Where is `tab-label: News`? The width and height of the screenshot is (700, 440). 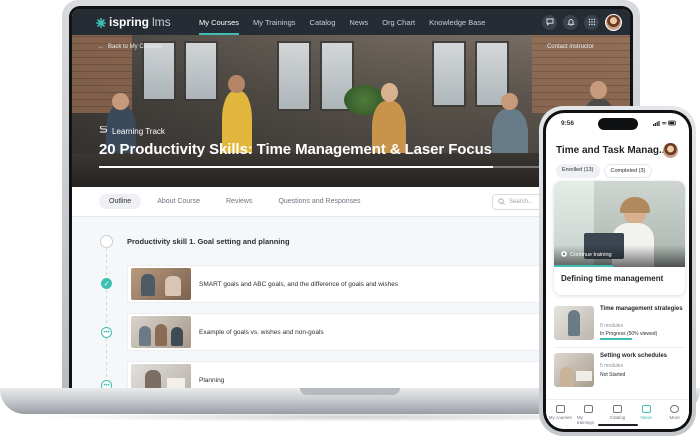 tab-label: News is located at coordinates (646, 417).